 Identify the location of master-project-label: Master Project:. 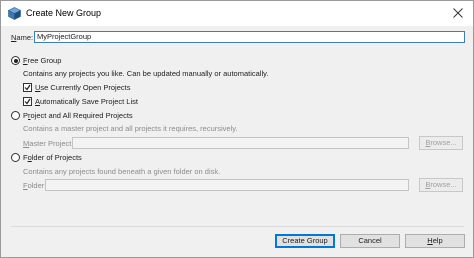
(48, 143).